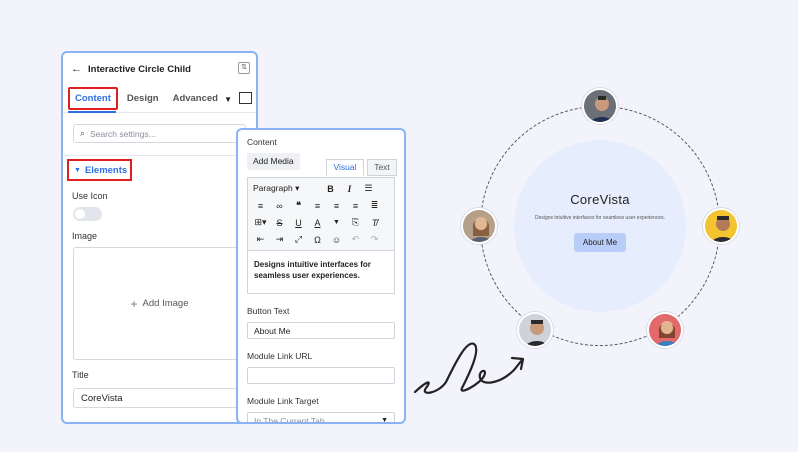 This screenshot has width=798, height=452. I want to click on emoji-icon: ☺, so click(336, 240).